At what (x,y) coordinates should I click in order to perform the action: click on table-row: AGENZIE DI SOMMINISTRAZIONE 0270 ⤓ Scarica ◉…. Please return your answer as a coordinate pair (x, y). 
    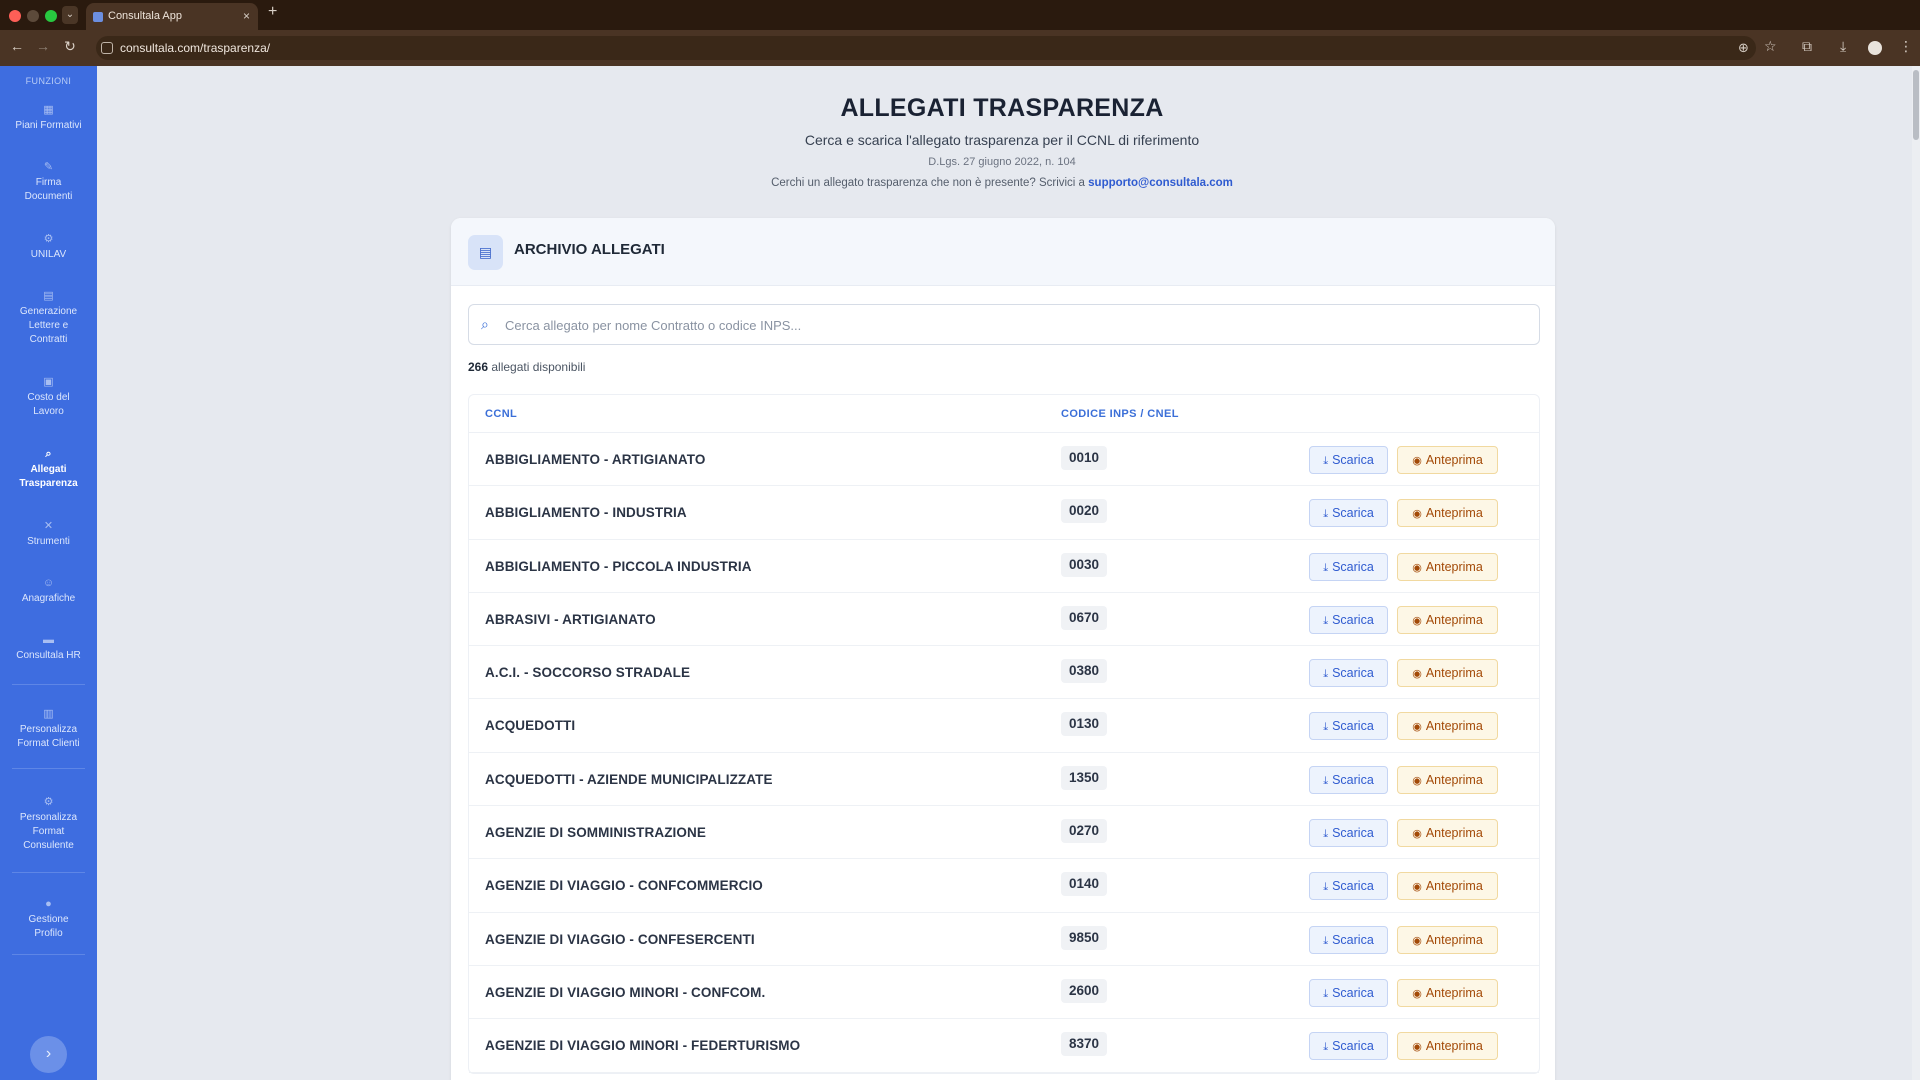
    Looking at the image, I should click on (1004, 833).